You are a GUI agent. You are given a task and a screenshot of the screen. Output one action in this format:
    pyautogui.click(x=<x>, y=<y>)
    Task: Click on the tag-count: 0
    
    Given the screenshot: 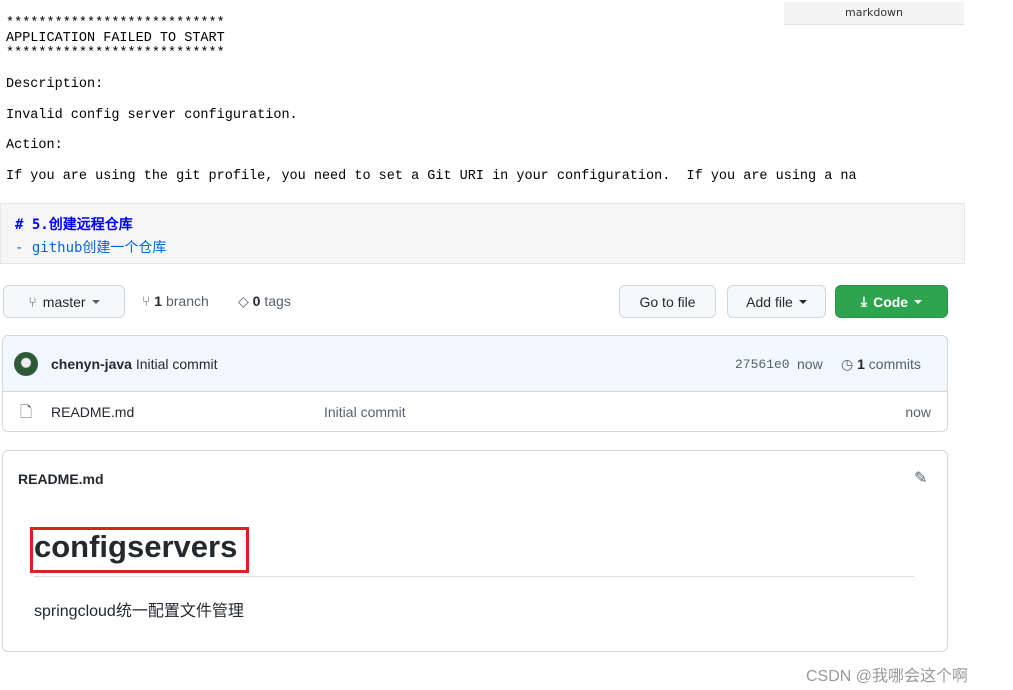 What is the action you would take?
    pyautogui.click(x=256, y=301)
    